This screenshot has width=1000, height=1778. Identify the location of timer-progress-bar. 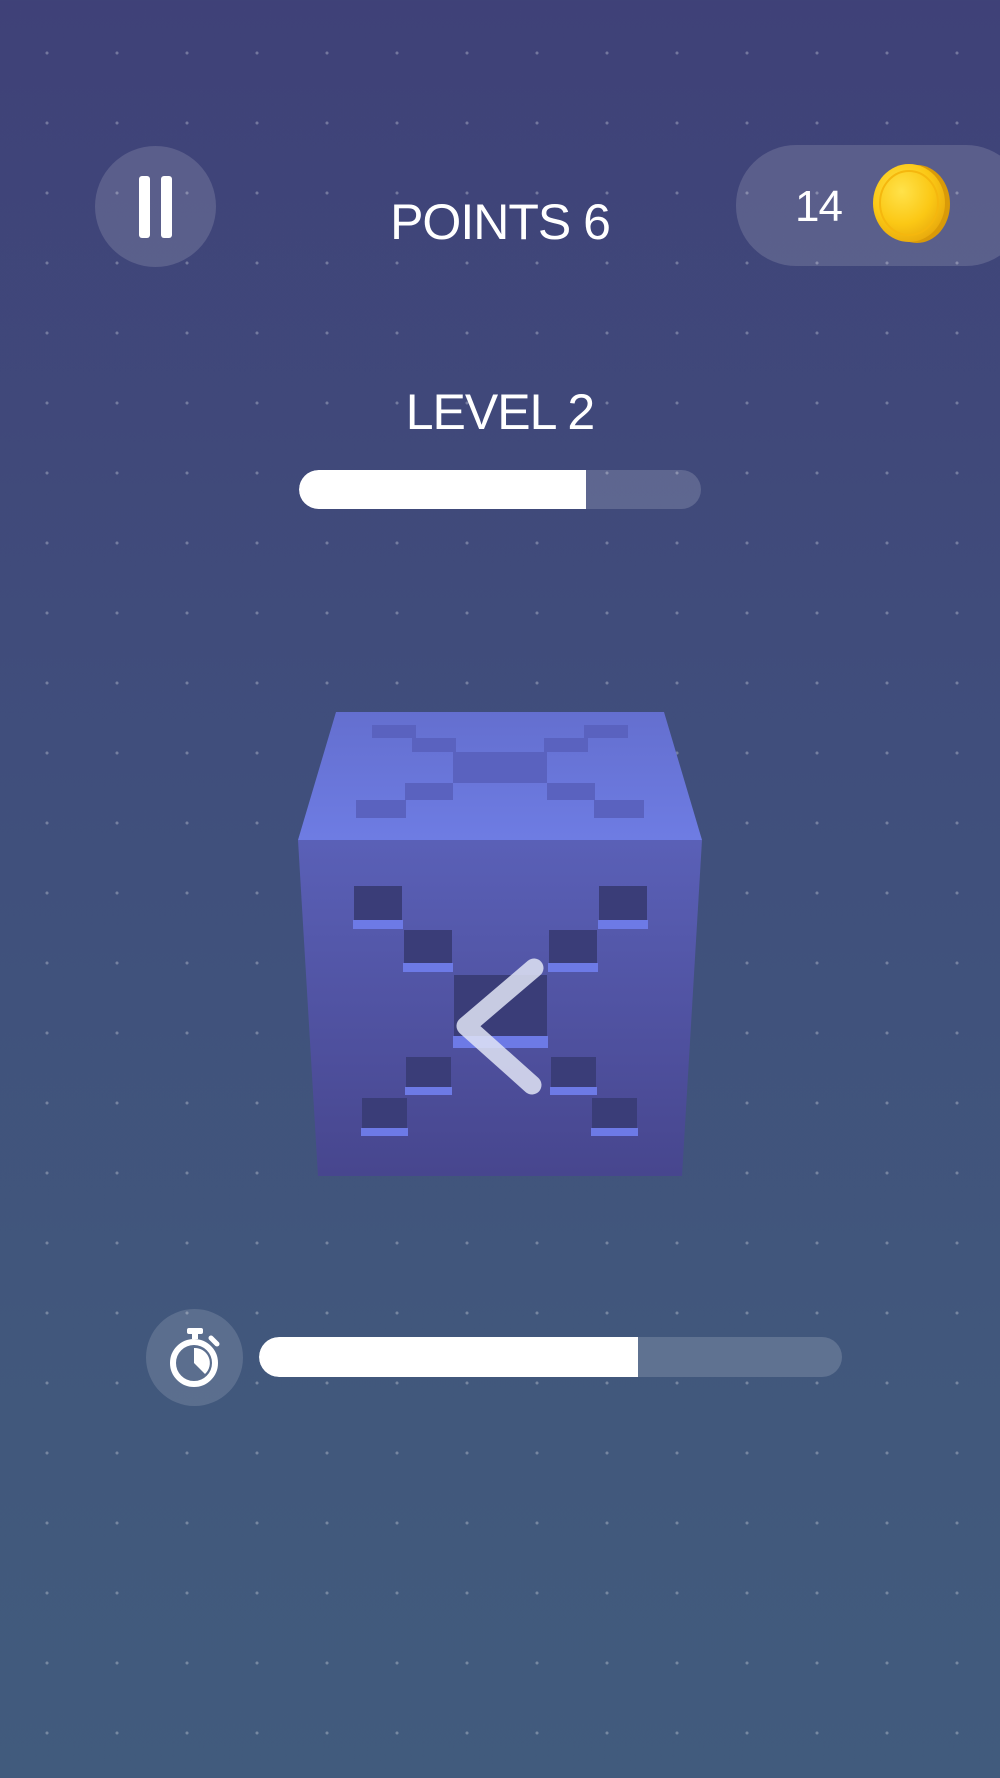
(550, 1357).